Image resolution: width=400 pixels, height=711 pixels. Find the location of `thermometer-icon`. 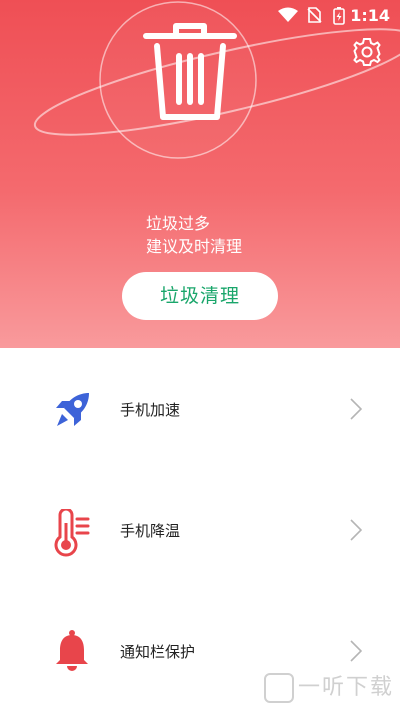

thermometer-icon is located at coordinates (72, 533).